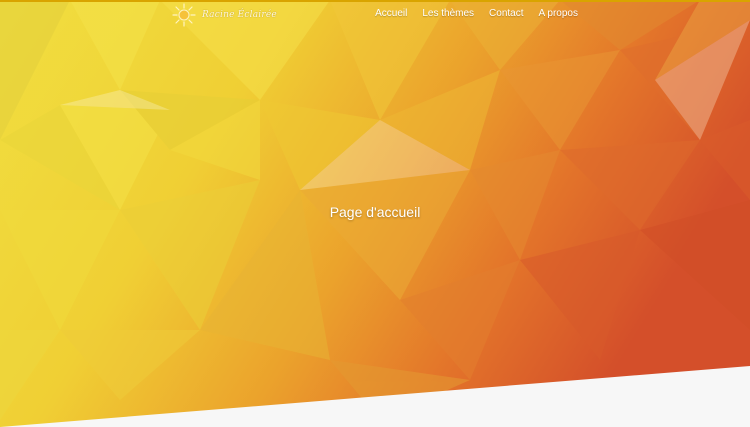 The width and height of the screenshot is (750, 427). What do you see at coordinates (239, 15) in the screenshot?
I see `logo-text: Racine Éclairée` at bounding box center [239, 15].